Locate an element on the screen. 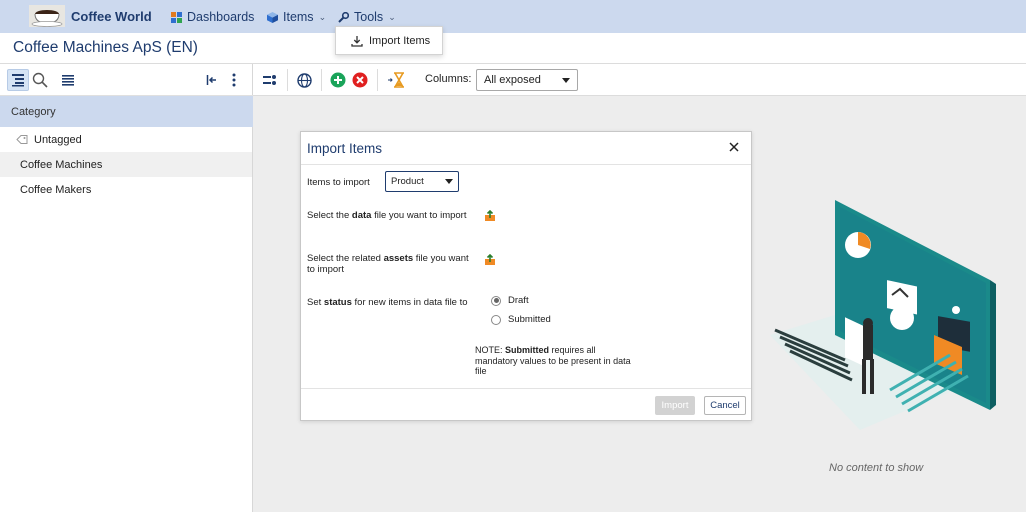 This screenshot has height=512, width=1026. upload-assets-file-icon is located at coordinates (490, 260).